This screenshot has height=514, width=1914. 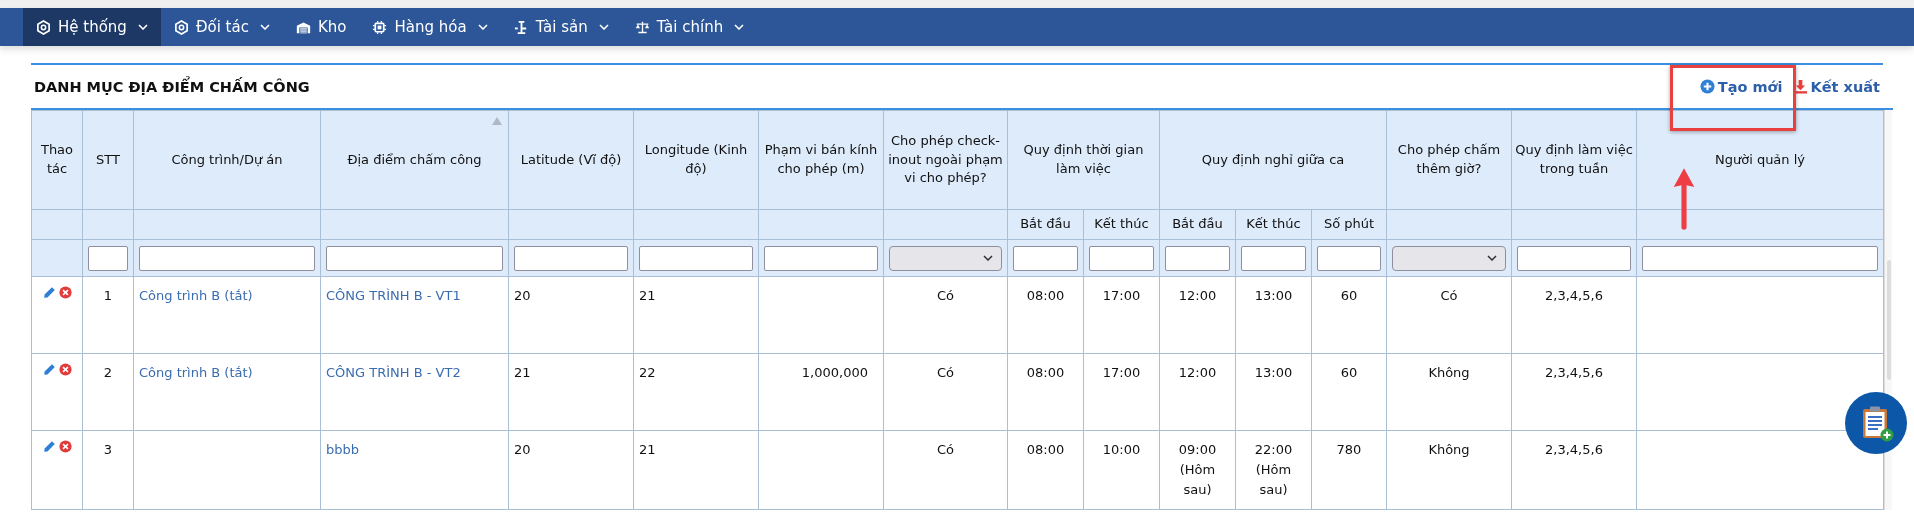 What do you see at coordinates (642, 27) in the screenshot?
I see `scale-icon` at bounding box center [642, 27].